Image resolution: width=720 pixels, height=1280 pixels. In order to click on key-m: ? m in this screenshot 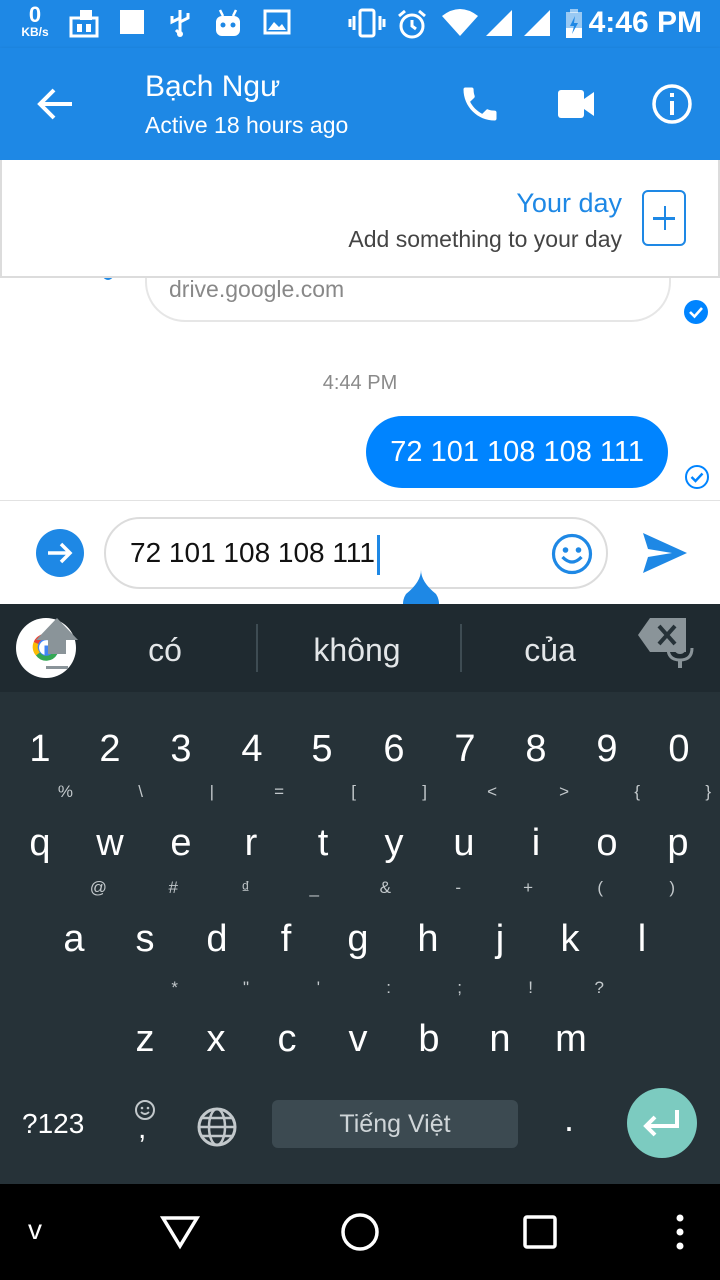, I will do `click(571, 1019)`.